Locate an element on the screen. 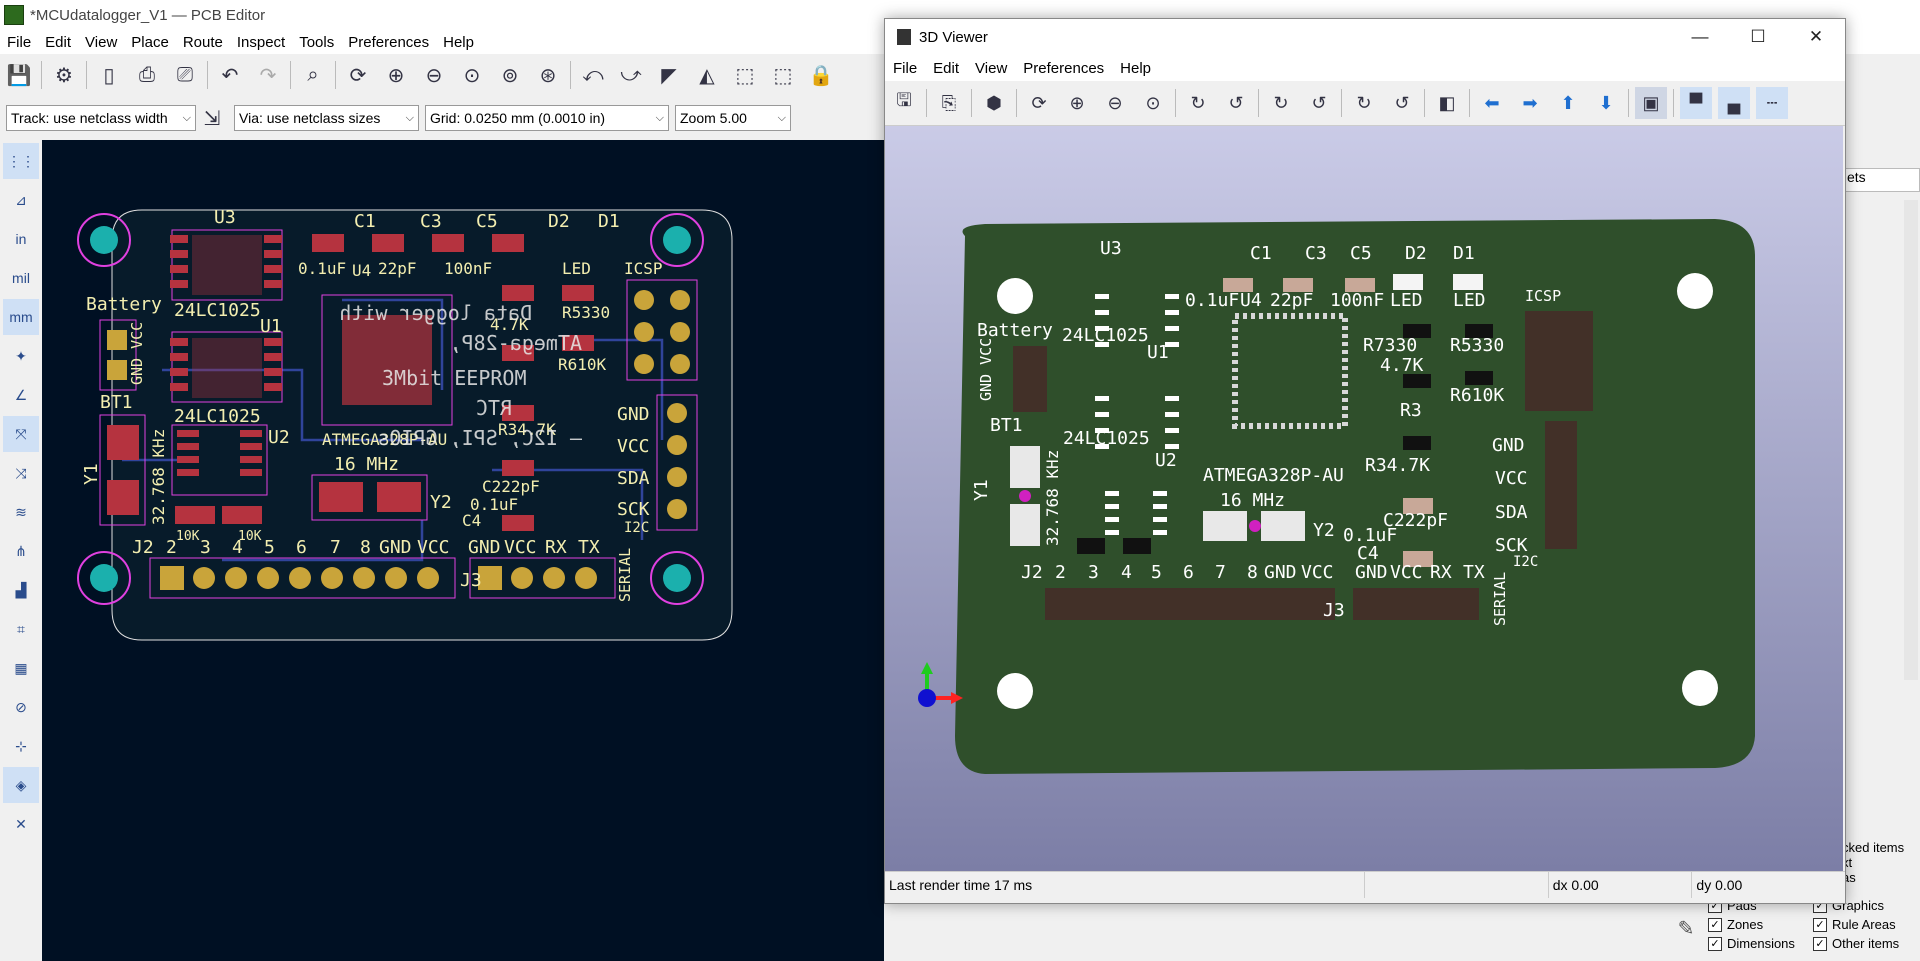 Image resolution: width=1920 pixels, height=961 pixels. net-colors-icon: ≋ is located at coordinates (21, 512).